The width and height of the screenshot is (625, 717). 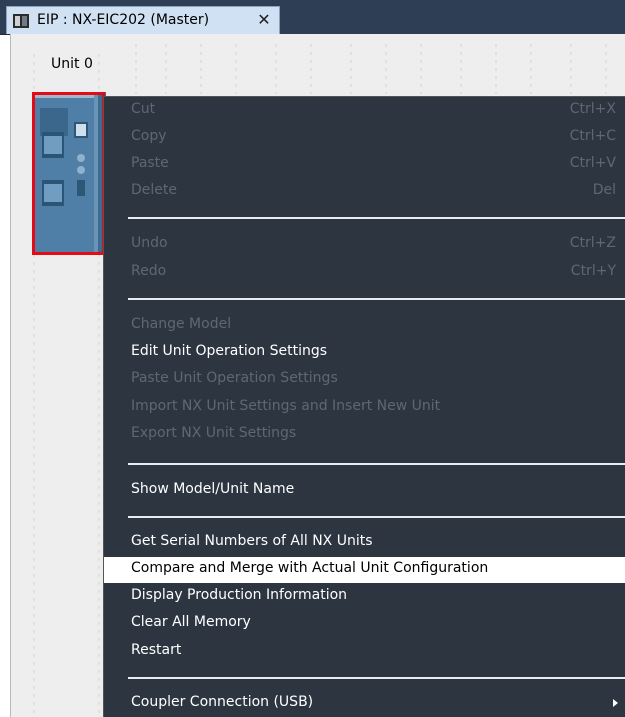 What do you see at coordinates (364, 624) in the screenshot?
I see `menu-item-clear-all-memory: Clear All Memory` at bounding box center [364, 624].